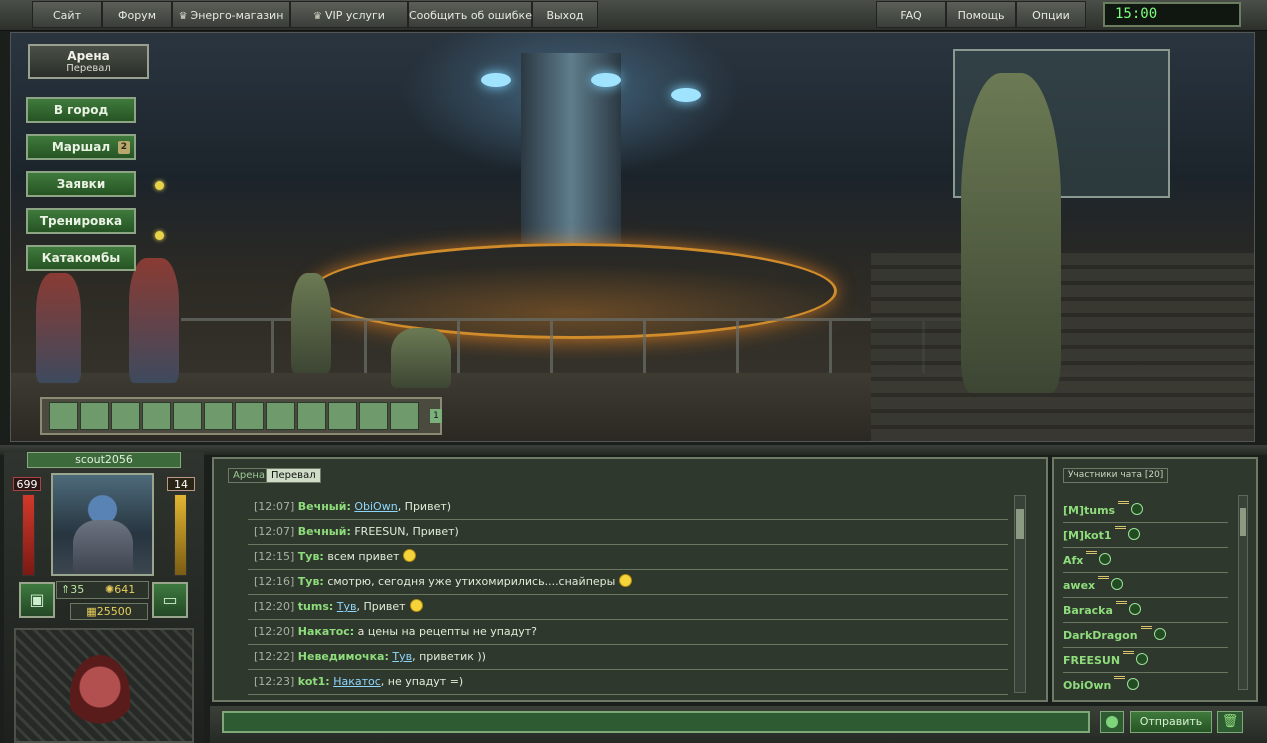 The width and height of the screenshot is (1267, 743). Describe the element at coordinates (1088, 610) in the screenshot. I see `participant-name: Baracka` at that location.